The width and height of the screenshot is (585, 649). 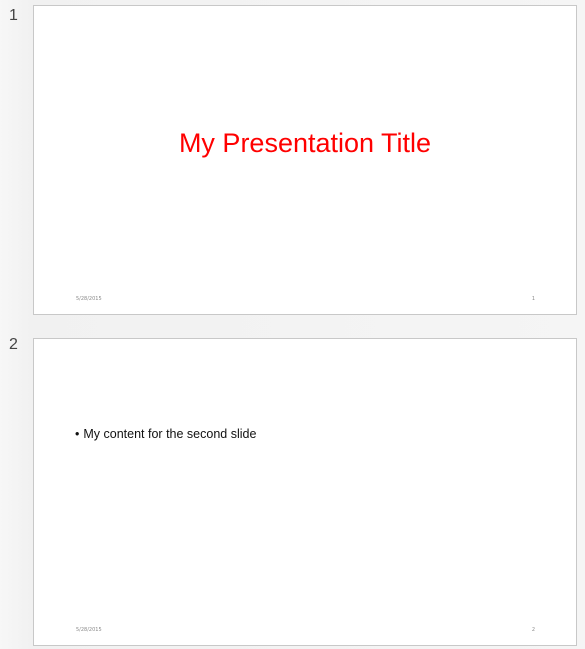 I want to click on footer-slide-number: 1, so click(x=533, y=299).